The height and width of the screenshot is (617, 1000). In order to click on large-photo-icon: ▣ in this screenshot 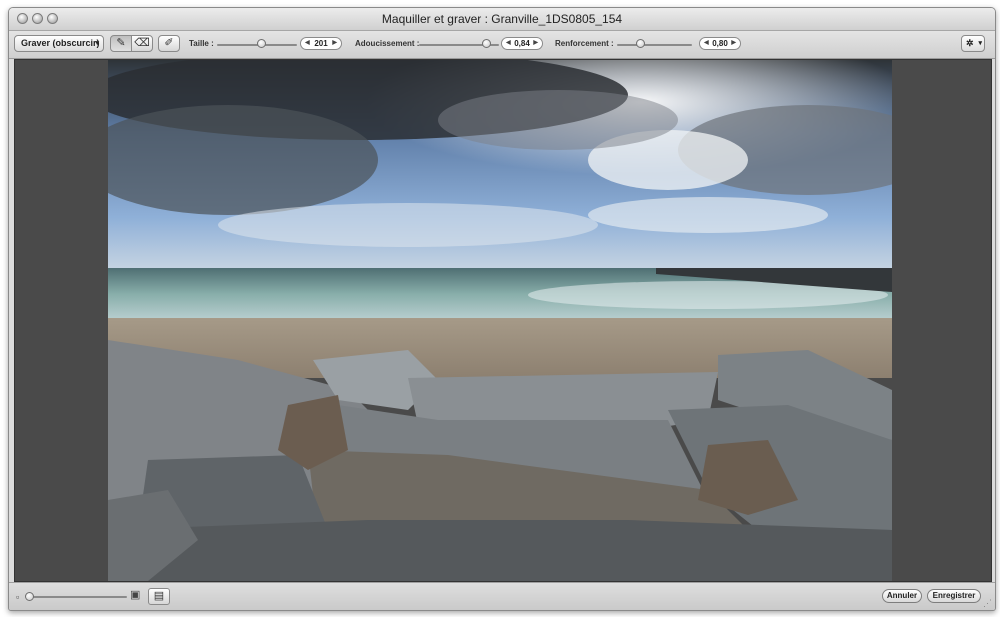, I will do `click(135, 595)`.